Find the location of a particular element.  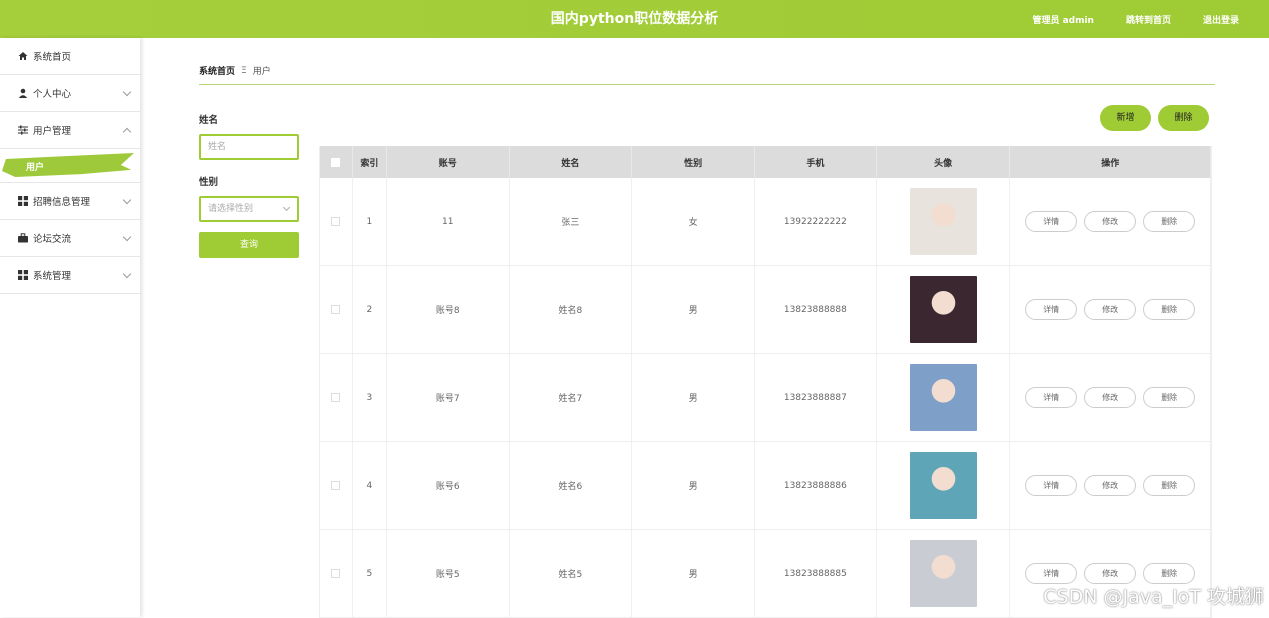

goto-frontend-link: 跳转到首页 is located at coordinates (1148, 19).